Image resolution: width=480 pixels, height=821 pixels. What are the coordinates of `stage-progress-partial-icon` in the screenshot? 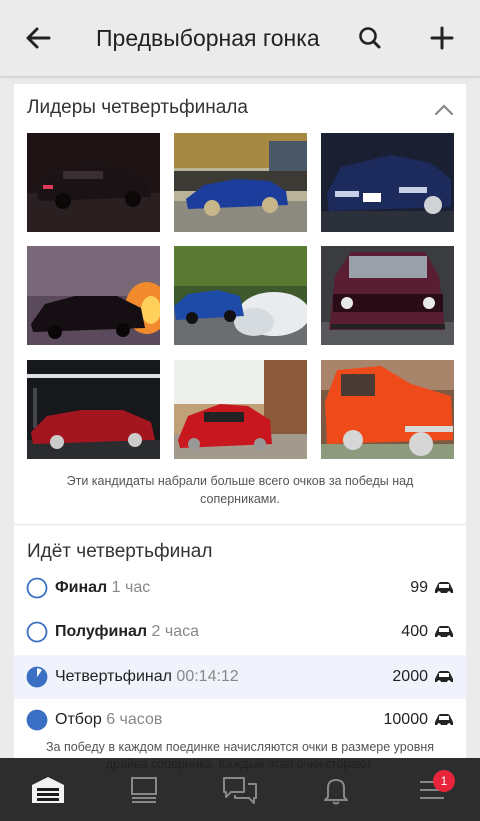 It's located at (37, 677).